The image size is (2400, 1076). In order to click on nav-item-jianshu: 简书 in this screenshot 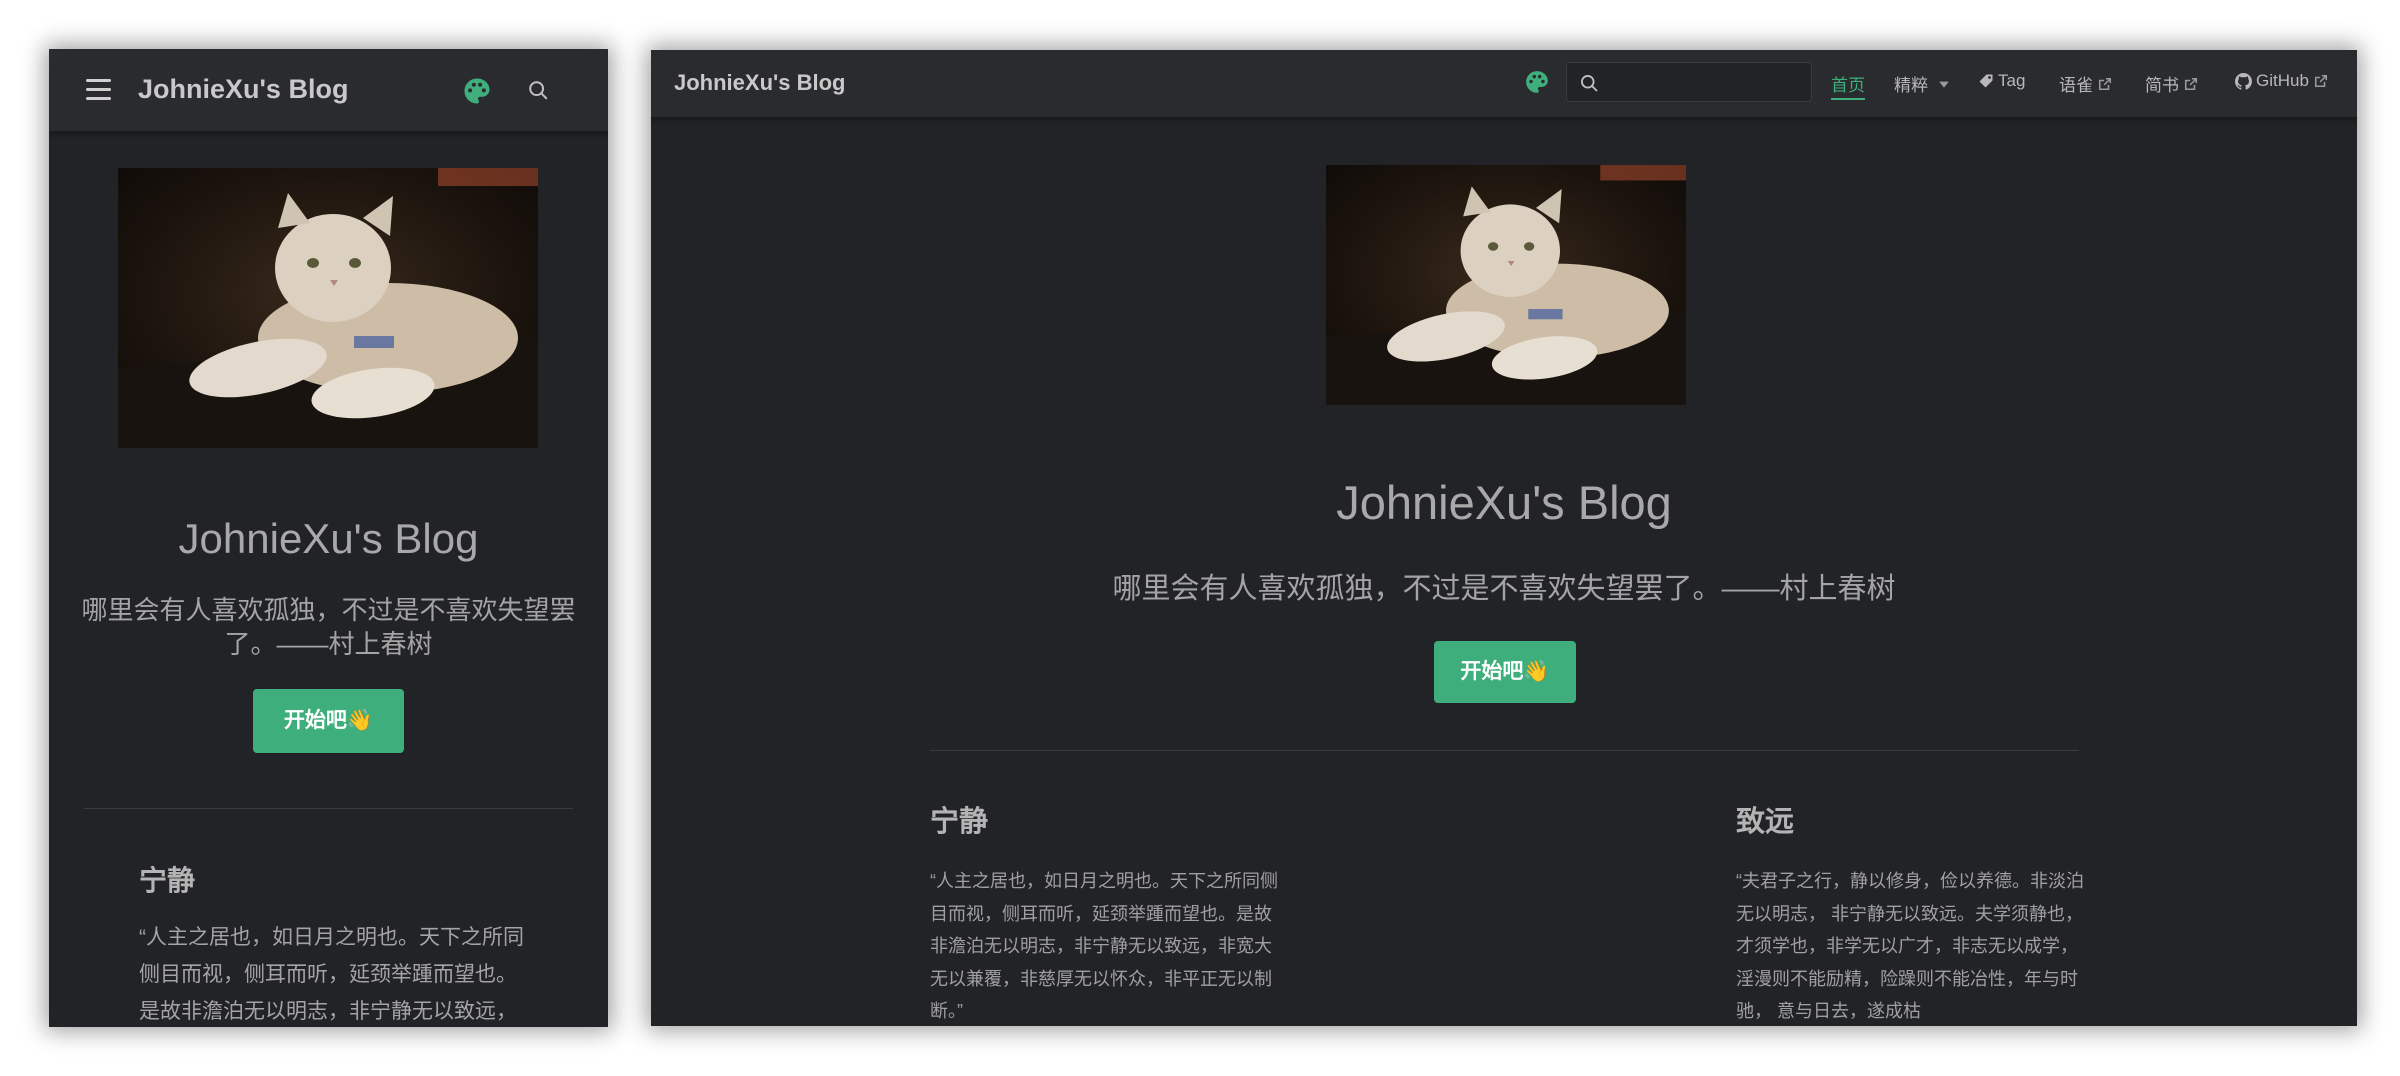, I will do `click(2171, 83)`.